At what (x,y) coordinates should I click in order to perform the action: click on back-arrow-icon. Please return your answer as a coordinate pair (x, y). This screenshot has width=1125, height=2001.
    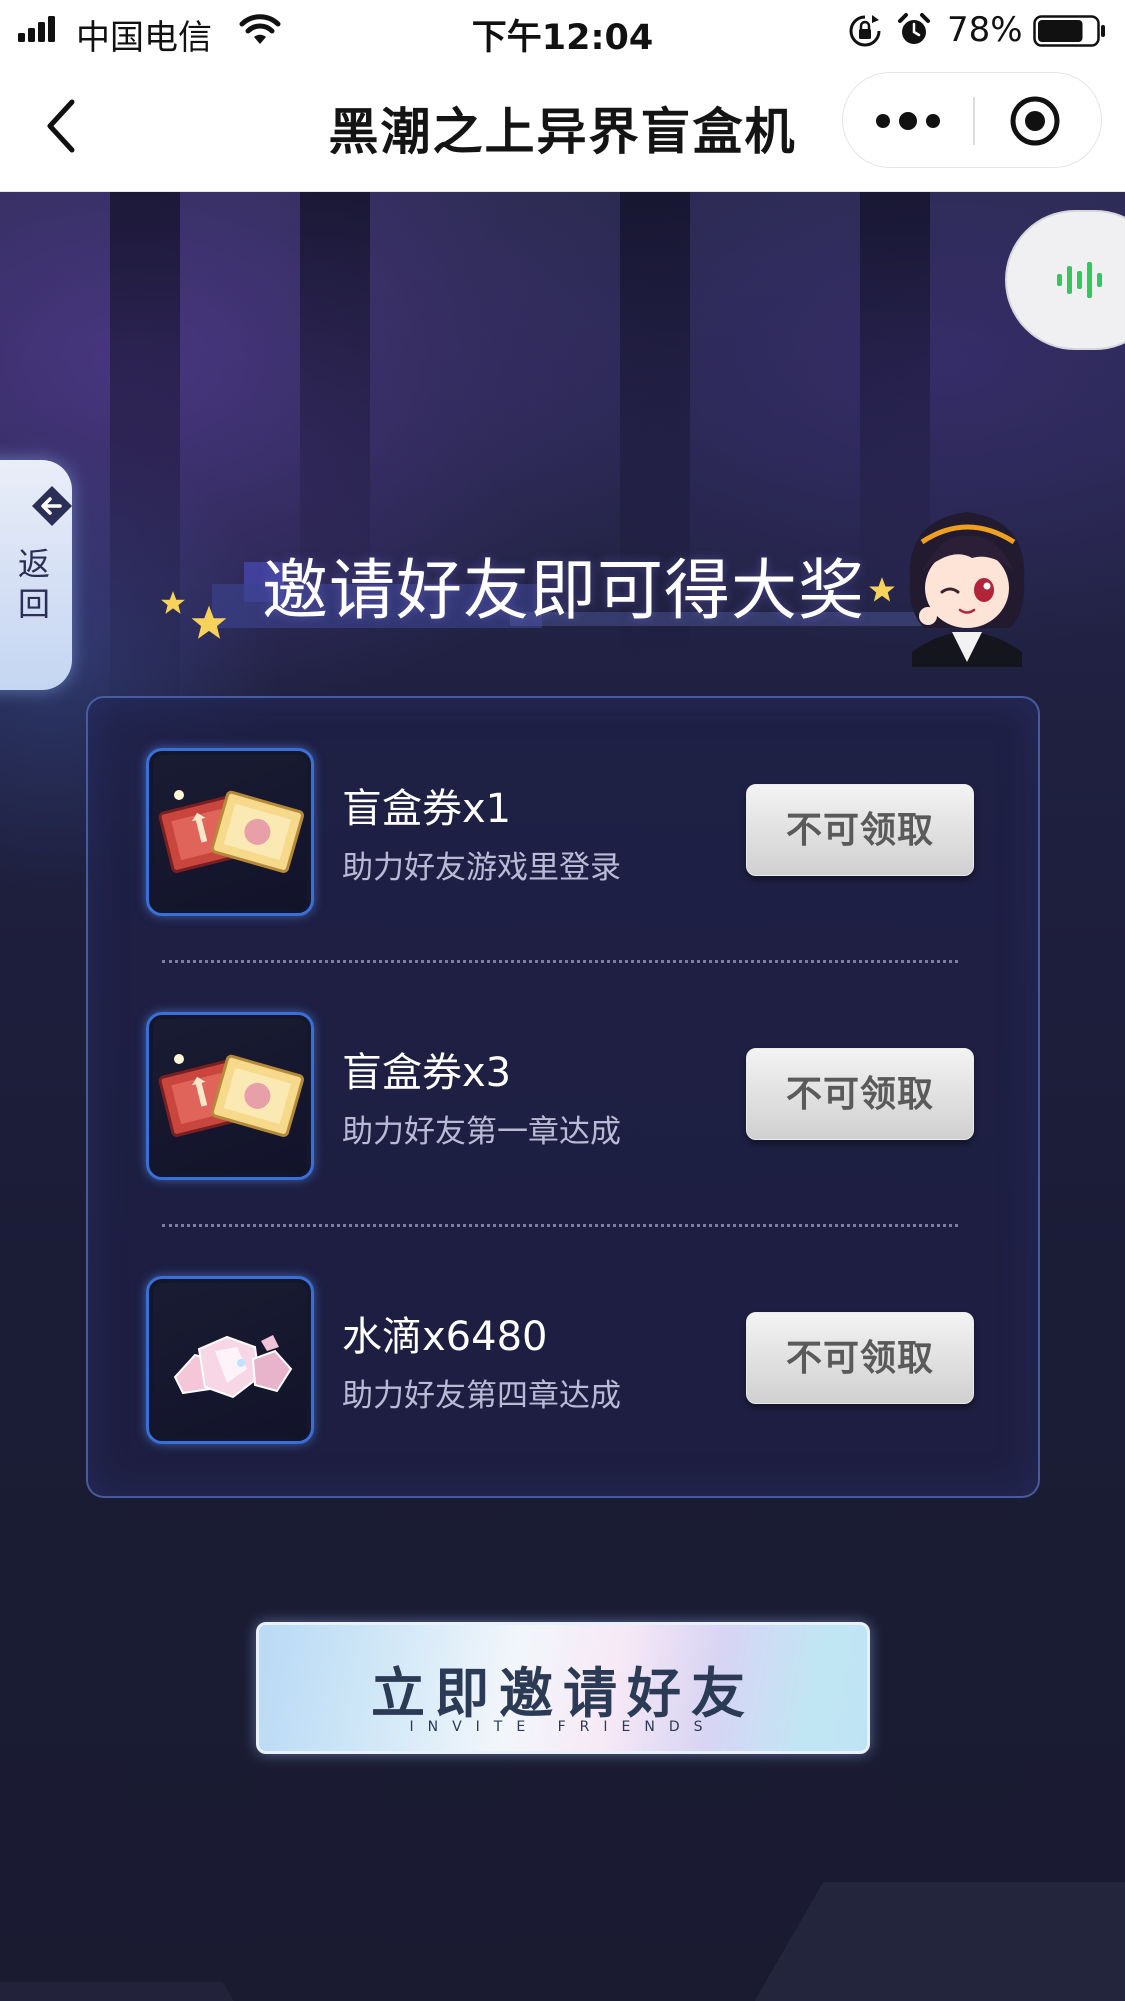
    Looking at the image, I should click on (62, 126).